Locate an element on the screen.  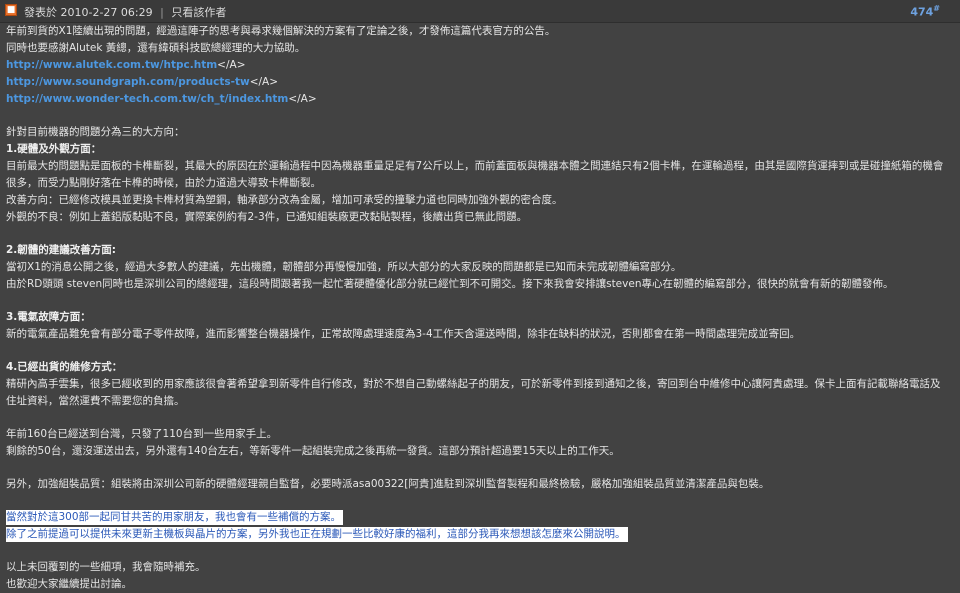
post-date: 發表於 2010-2-27 06:29 is located at coordinates (88, 12).